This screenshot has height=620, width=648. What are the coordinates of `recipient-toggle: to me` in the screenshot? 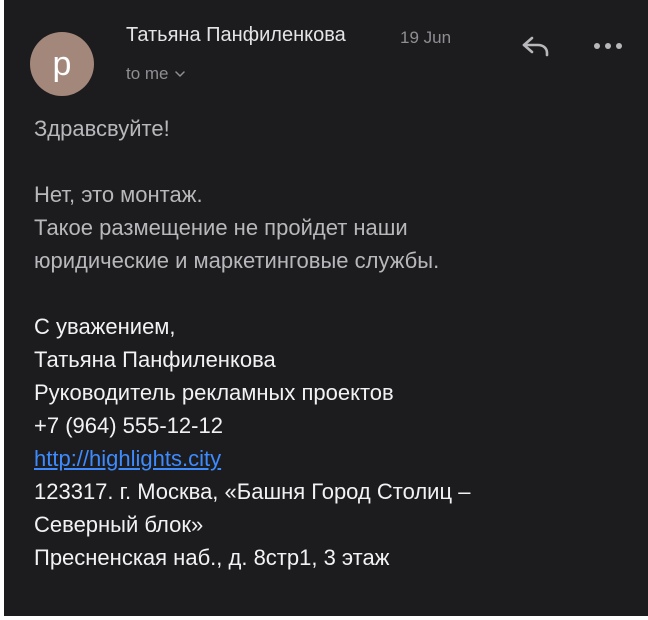 It's located at (155, 74).